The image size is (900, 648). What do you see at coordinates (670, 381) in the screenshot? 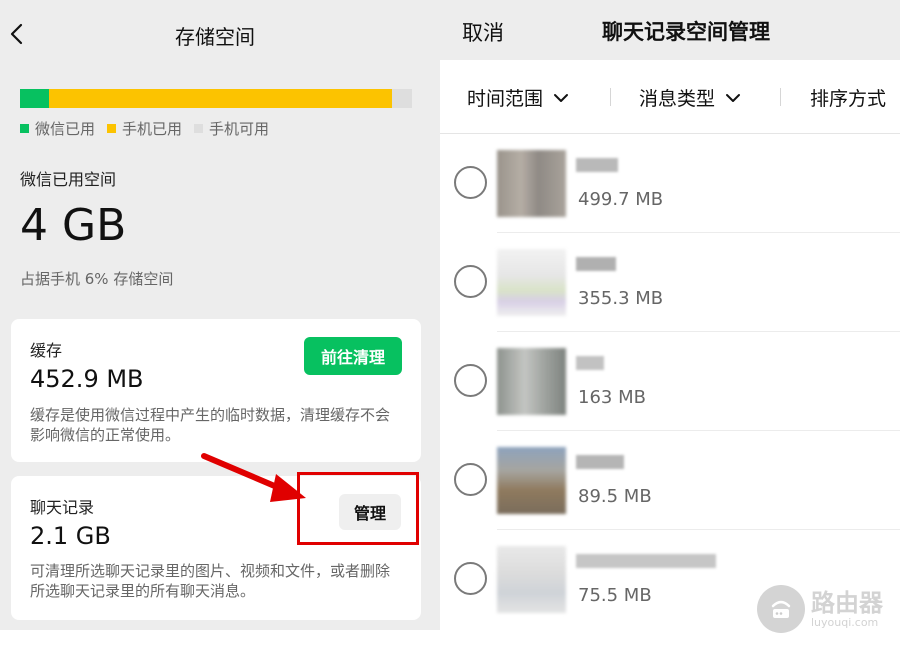
I see `chat-list-item: 163 MB` at bounding box center [670, 381].